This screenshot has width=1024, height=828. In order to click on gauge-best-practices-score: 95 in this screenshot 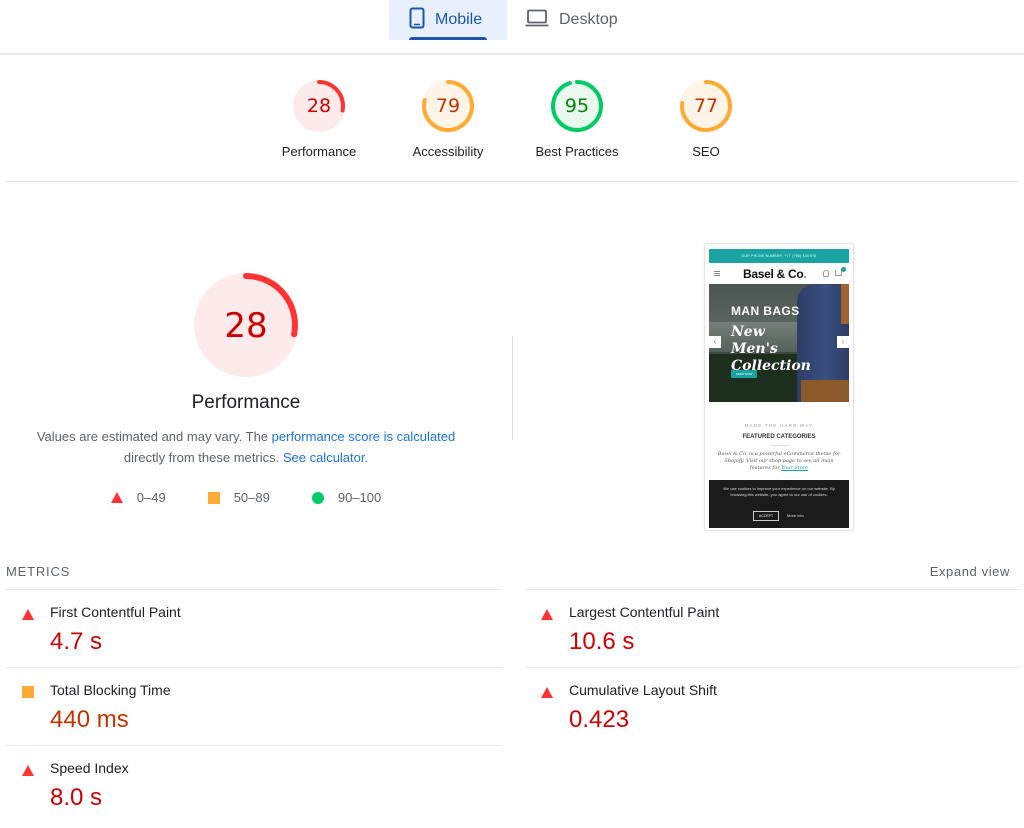, I will do `click(577, 106)`.